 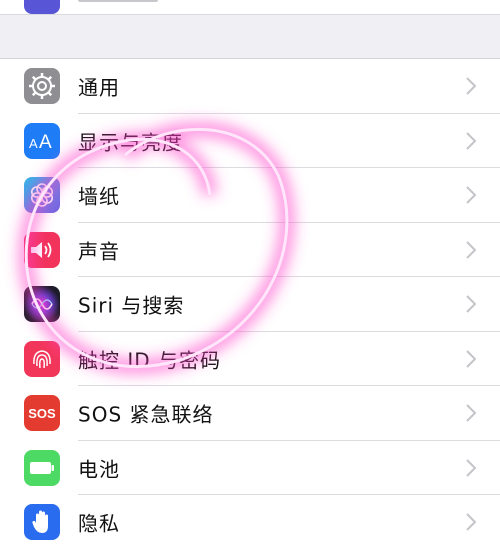 What do you see at coordinates (42, 304) in the screenshot?
I see `siri-icon` at bounding box center [42, 304].